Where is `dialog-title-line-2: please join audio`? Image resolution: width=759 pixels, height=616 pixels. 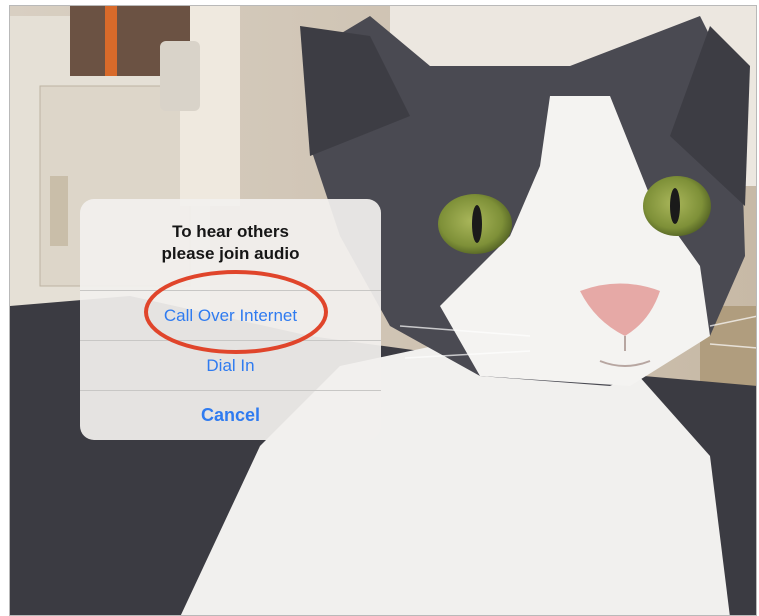 dialog-title-line-2: please join audio is located at coordinates (230, 253).